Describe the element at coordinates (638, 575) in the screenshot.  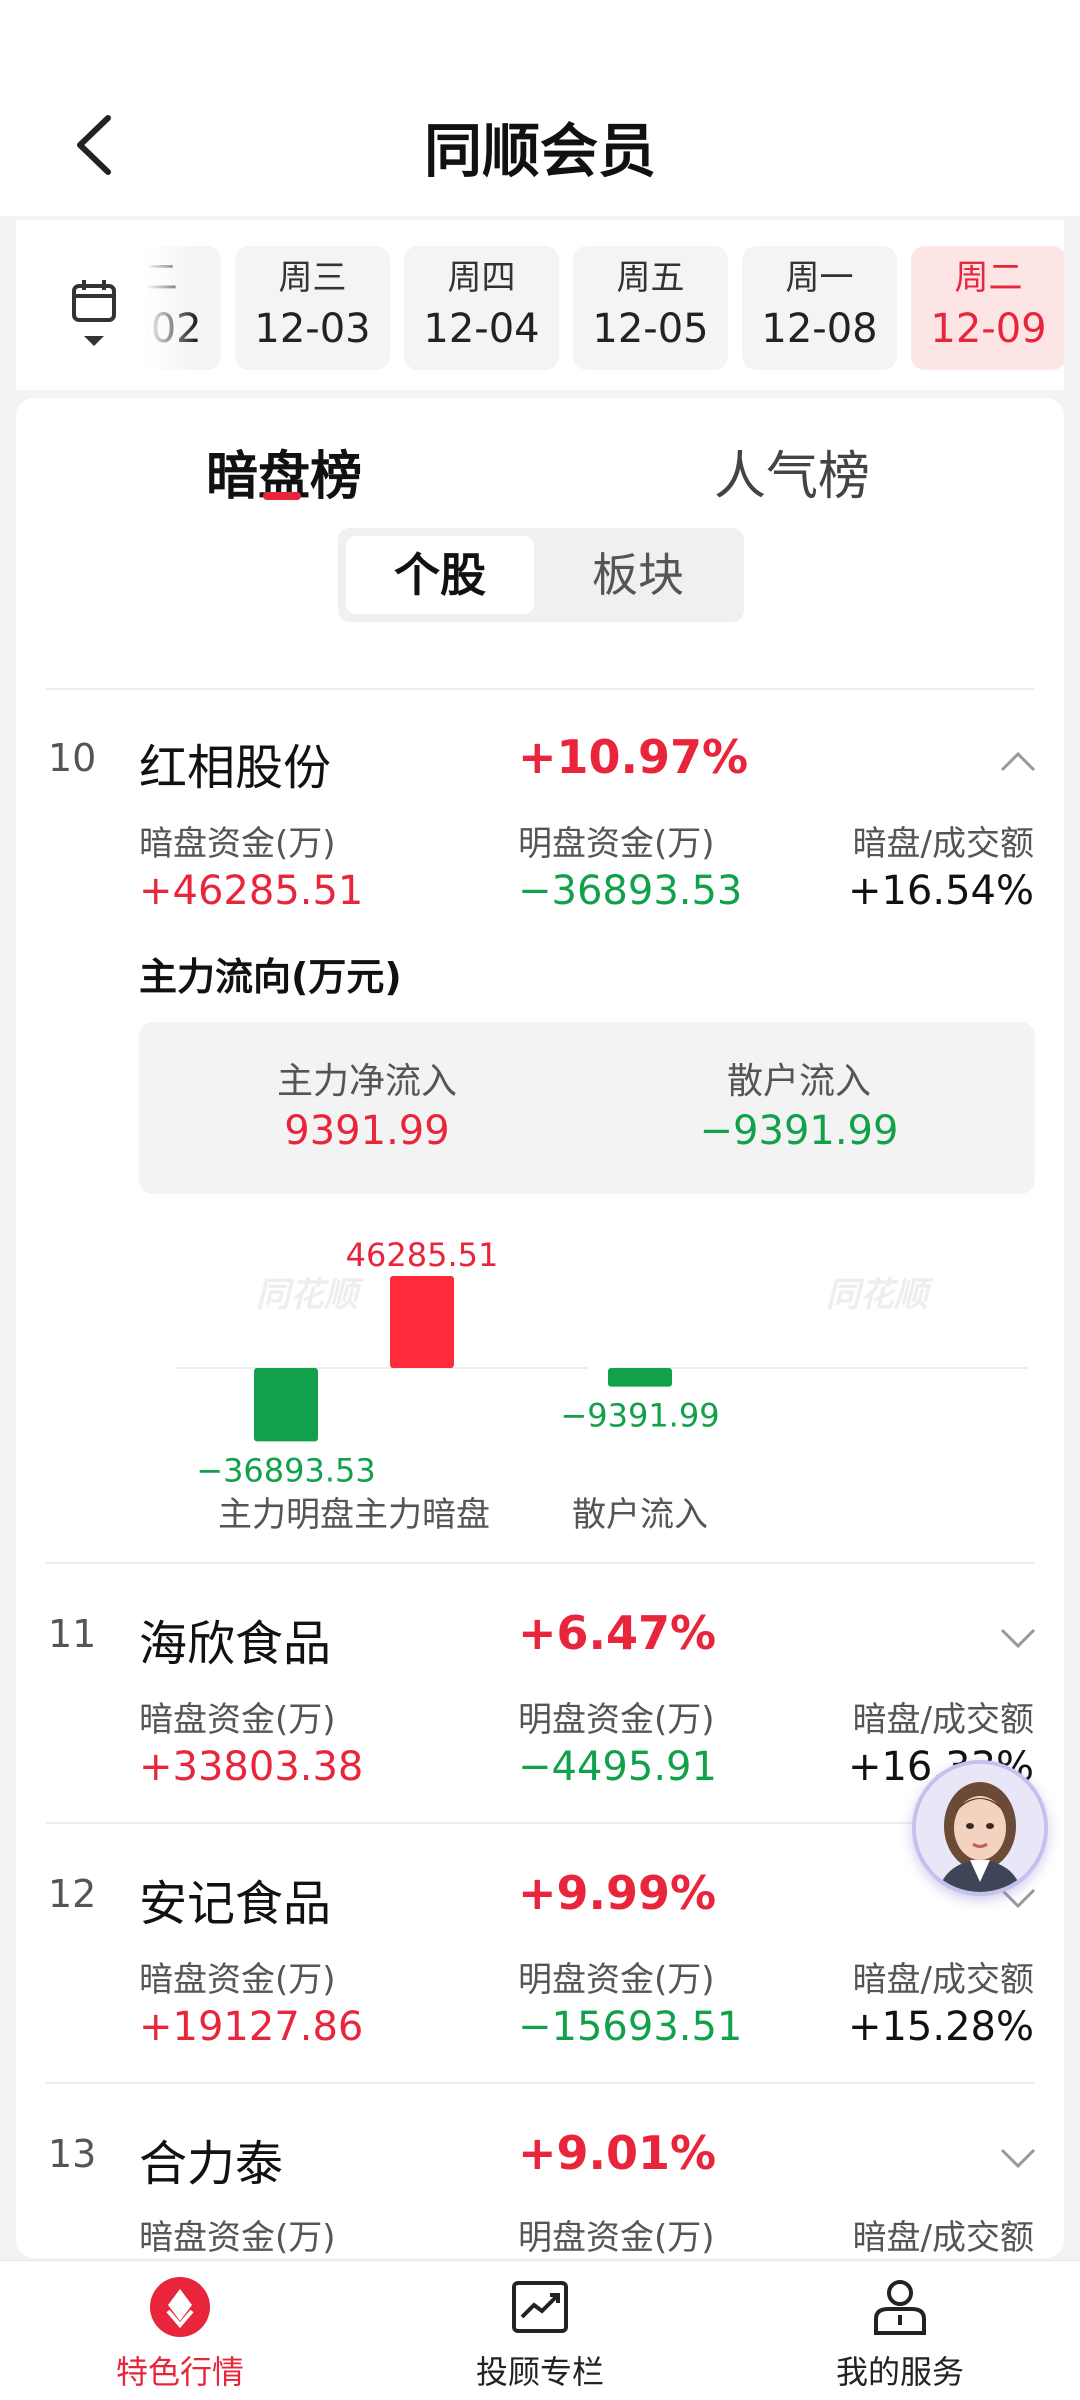
I see `segment-sectors: 板块` at that location.